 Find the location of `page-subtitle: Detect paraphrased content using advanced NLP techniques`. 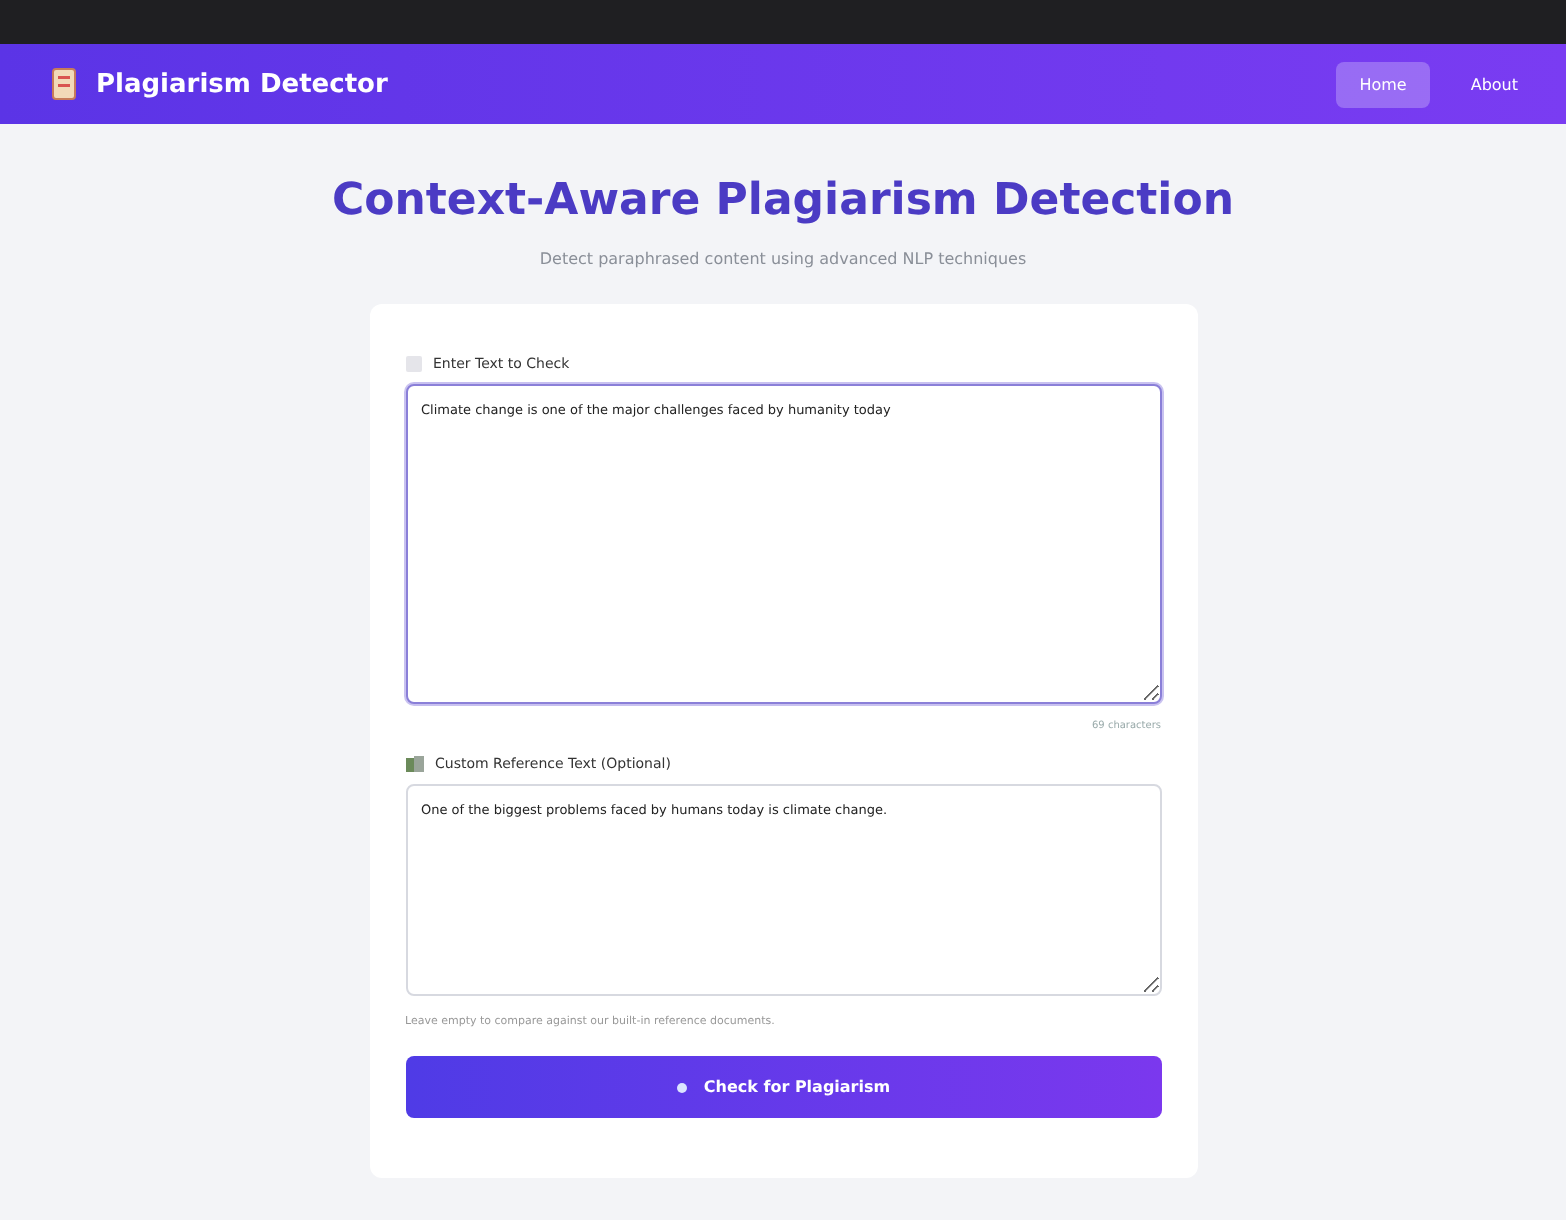

page-subtitle: Detect paraphrased content using advanced NLP techniques is located at coordinates (783, 259).